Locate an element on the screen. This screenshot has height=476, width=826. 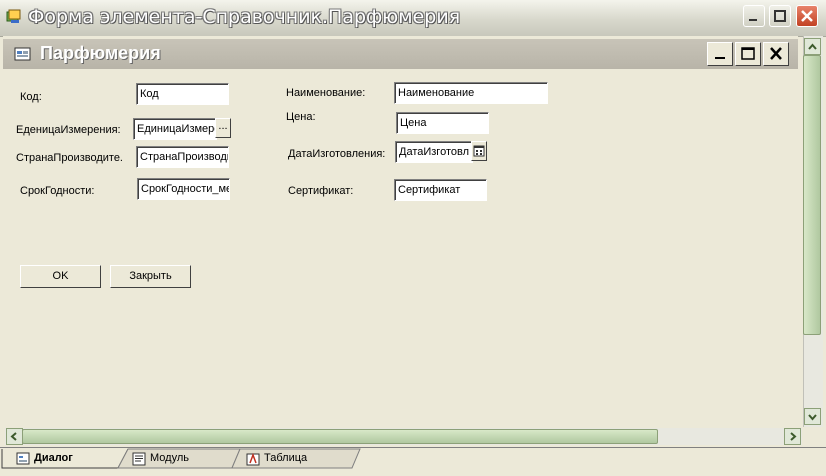
kod-field: Код is located at coordinates (182, 94).